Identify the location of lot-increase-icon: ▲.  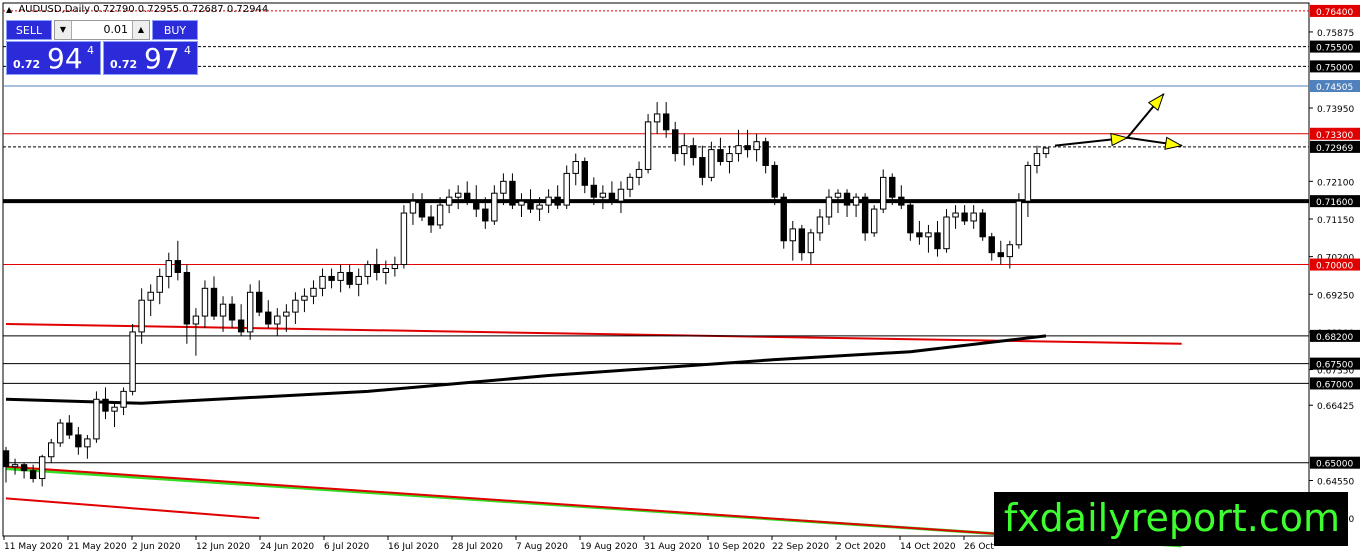
(140, 30).